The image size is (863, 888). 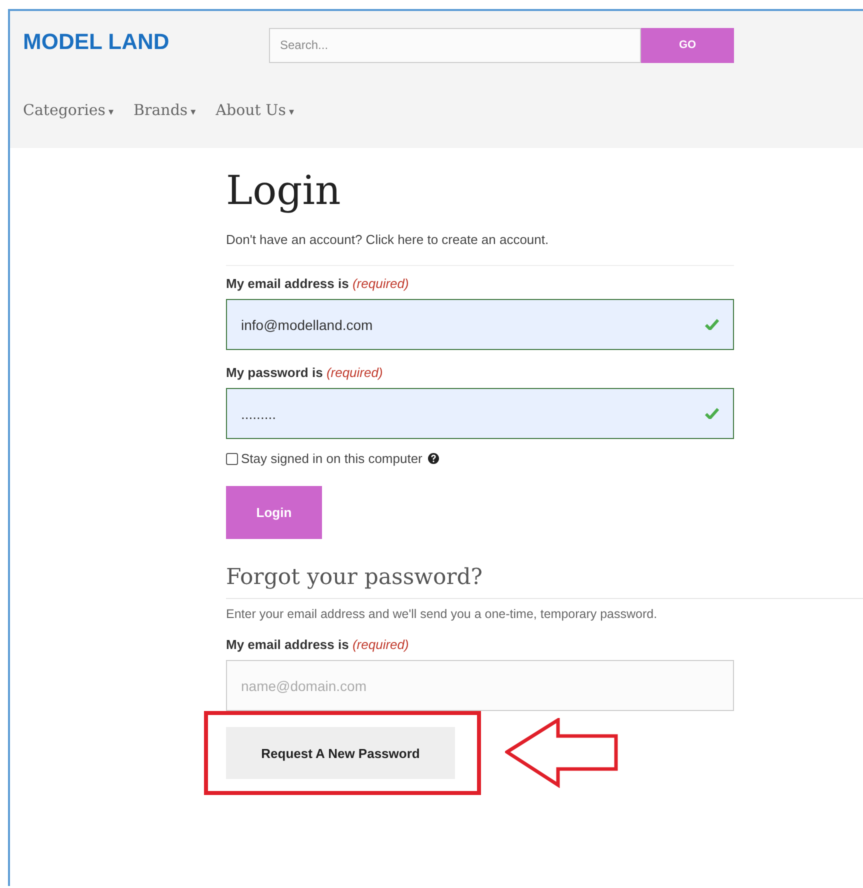 What do you see at coordinates (687, 45) in the screenshot?
I see `go-button: GO` at bounding box center [687, 45].